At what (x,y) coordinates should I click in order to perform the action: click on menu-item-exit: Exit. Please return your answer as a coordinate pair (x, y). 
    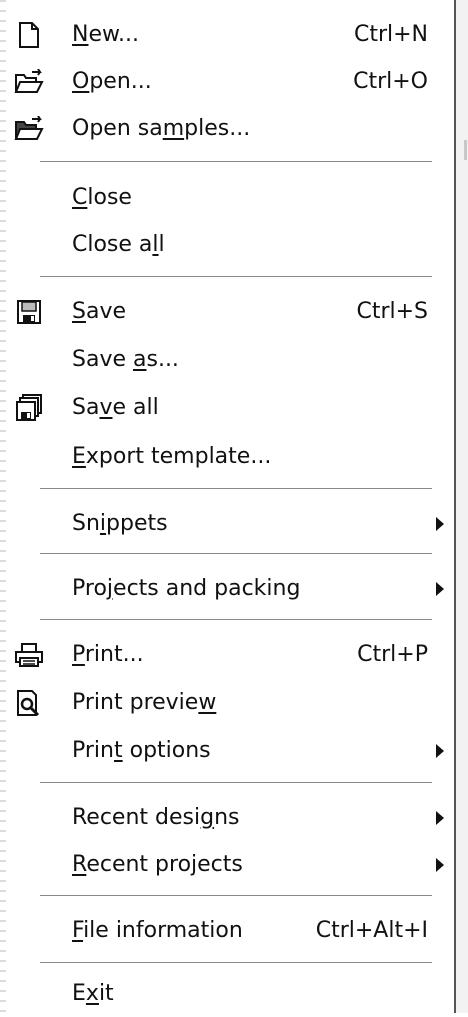
    Looking at the image, I should click on (230, 994).